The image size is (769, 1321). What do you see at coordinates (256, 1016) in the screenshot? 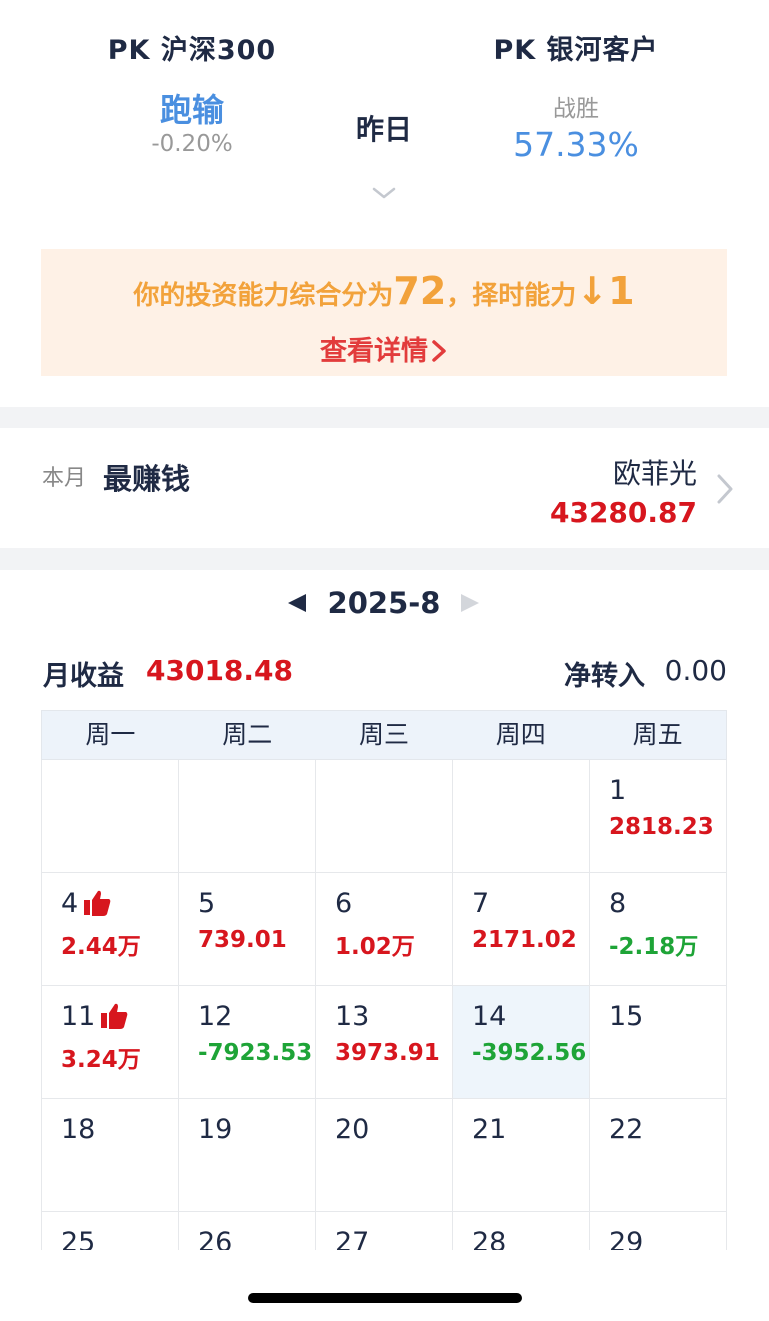
I see `calendar-day-number: 12` at bounding box center [256, 1016].